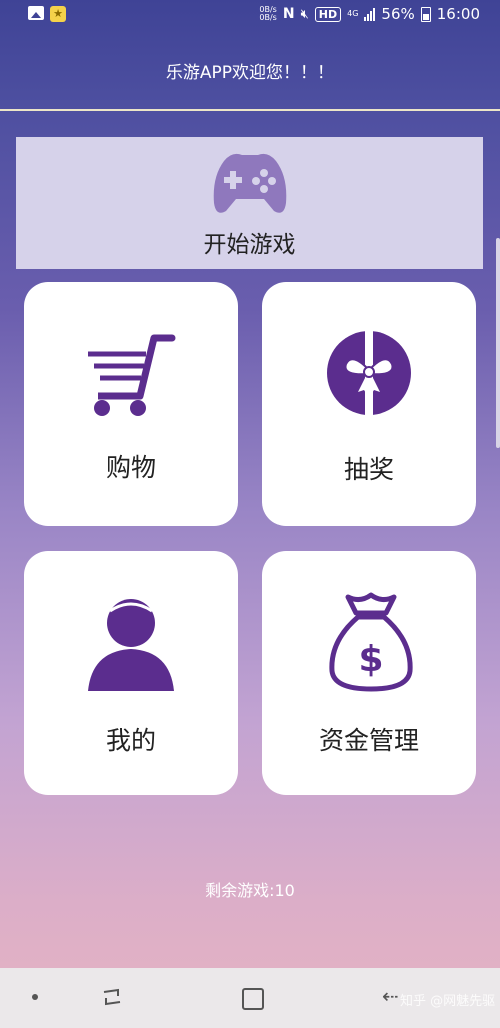 This screenshot has width=500, height=1028. What do you see at coordinates (58, 14) in the screenshot?
I see `star-notification-icon: ★` at bounding box center [58, 14].